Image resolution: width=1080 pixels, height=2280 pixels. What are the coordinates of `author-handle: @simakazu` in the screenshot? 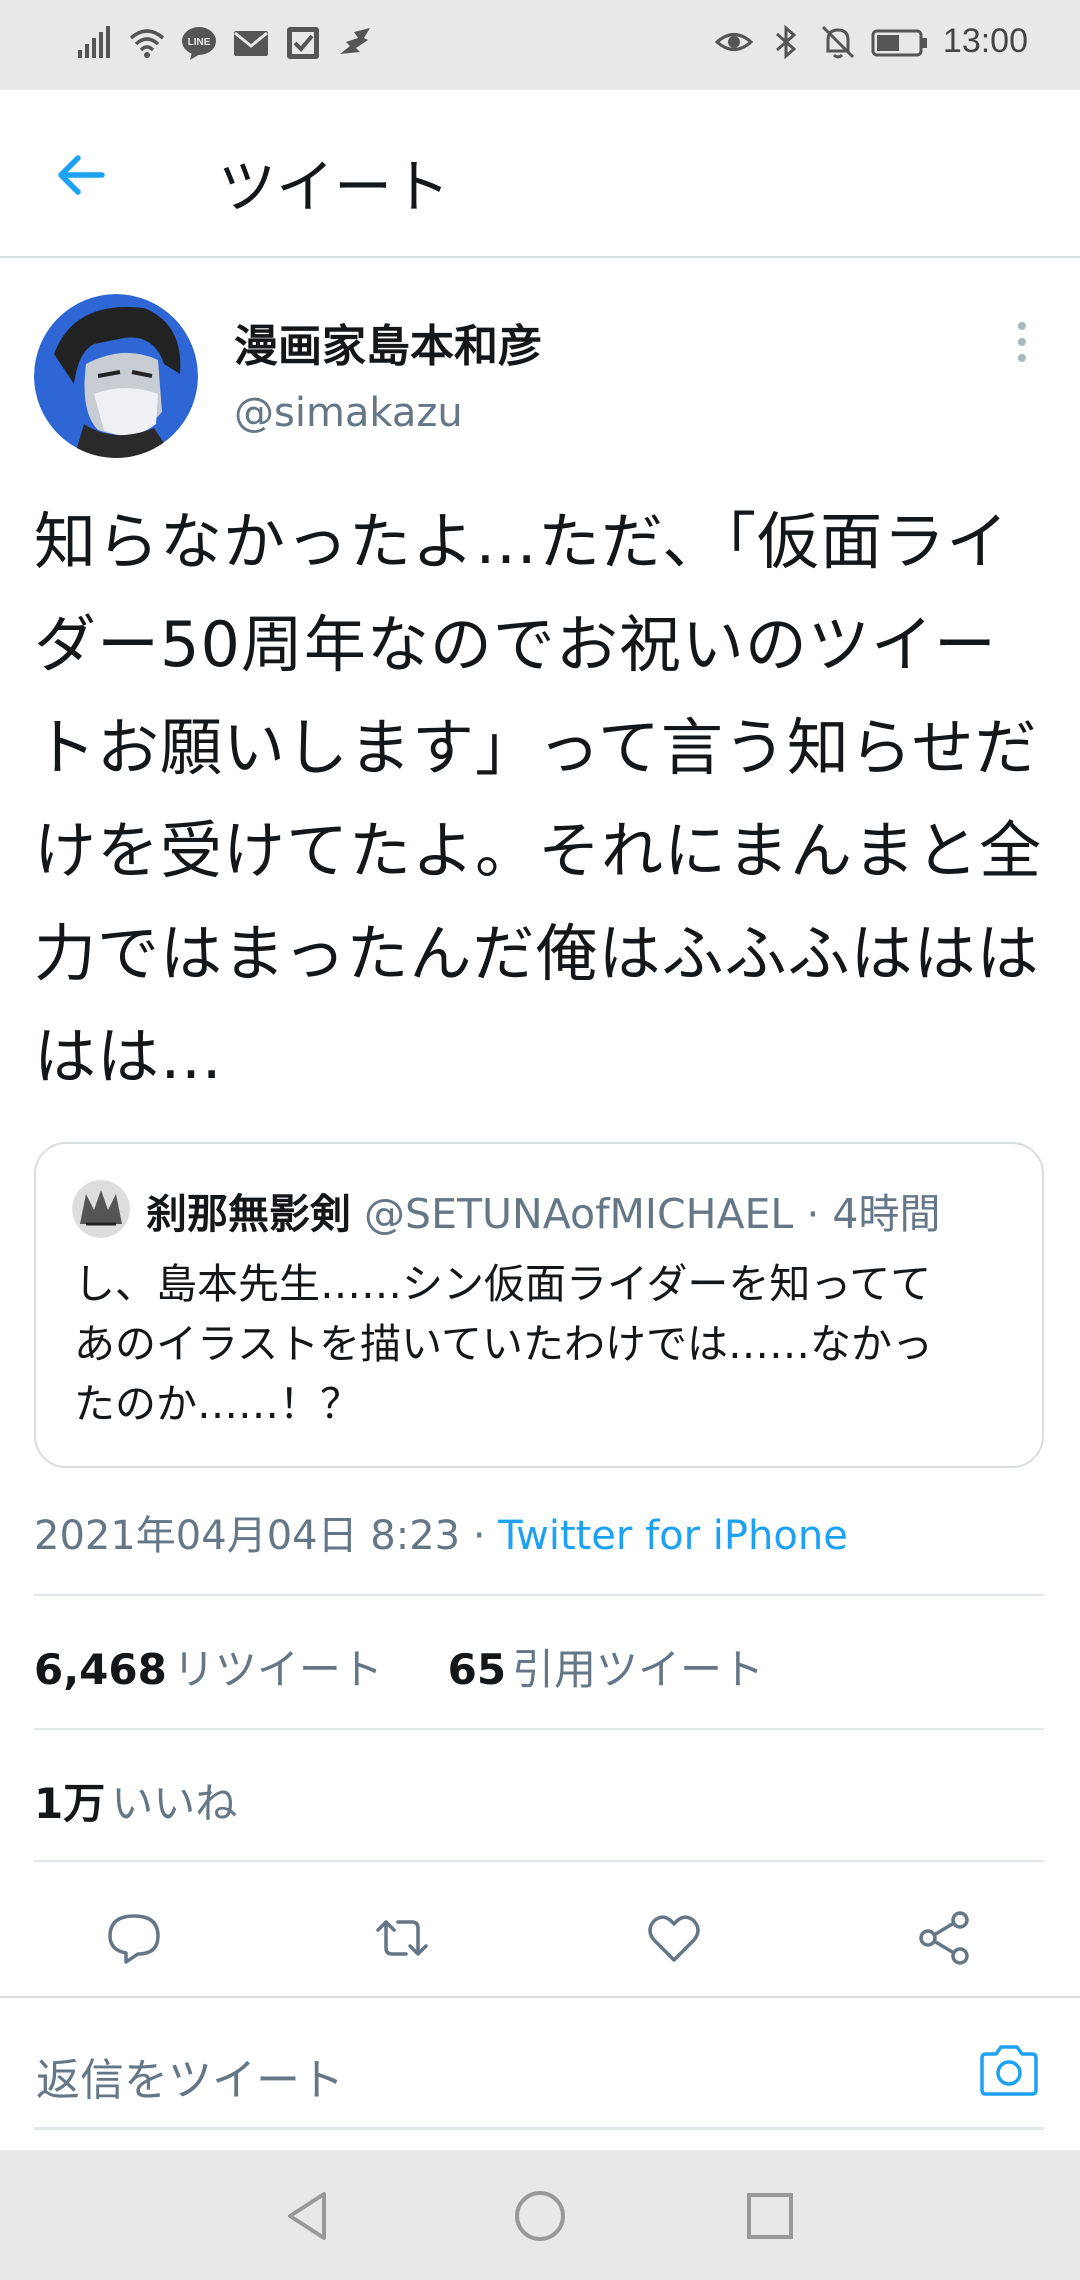 It's located at (348, 413).